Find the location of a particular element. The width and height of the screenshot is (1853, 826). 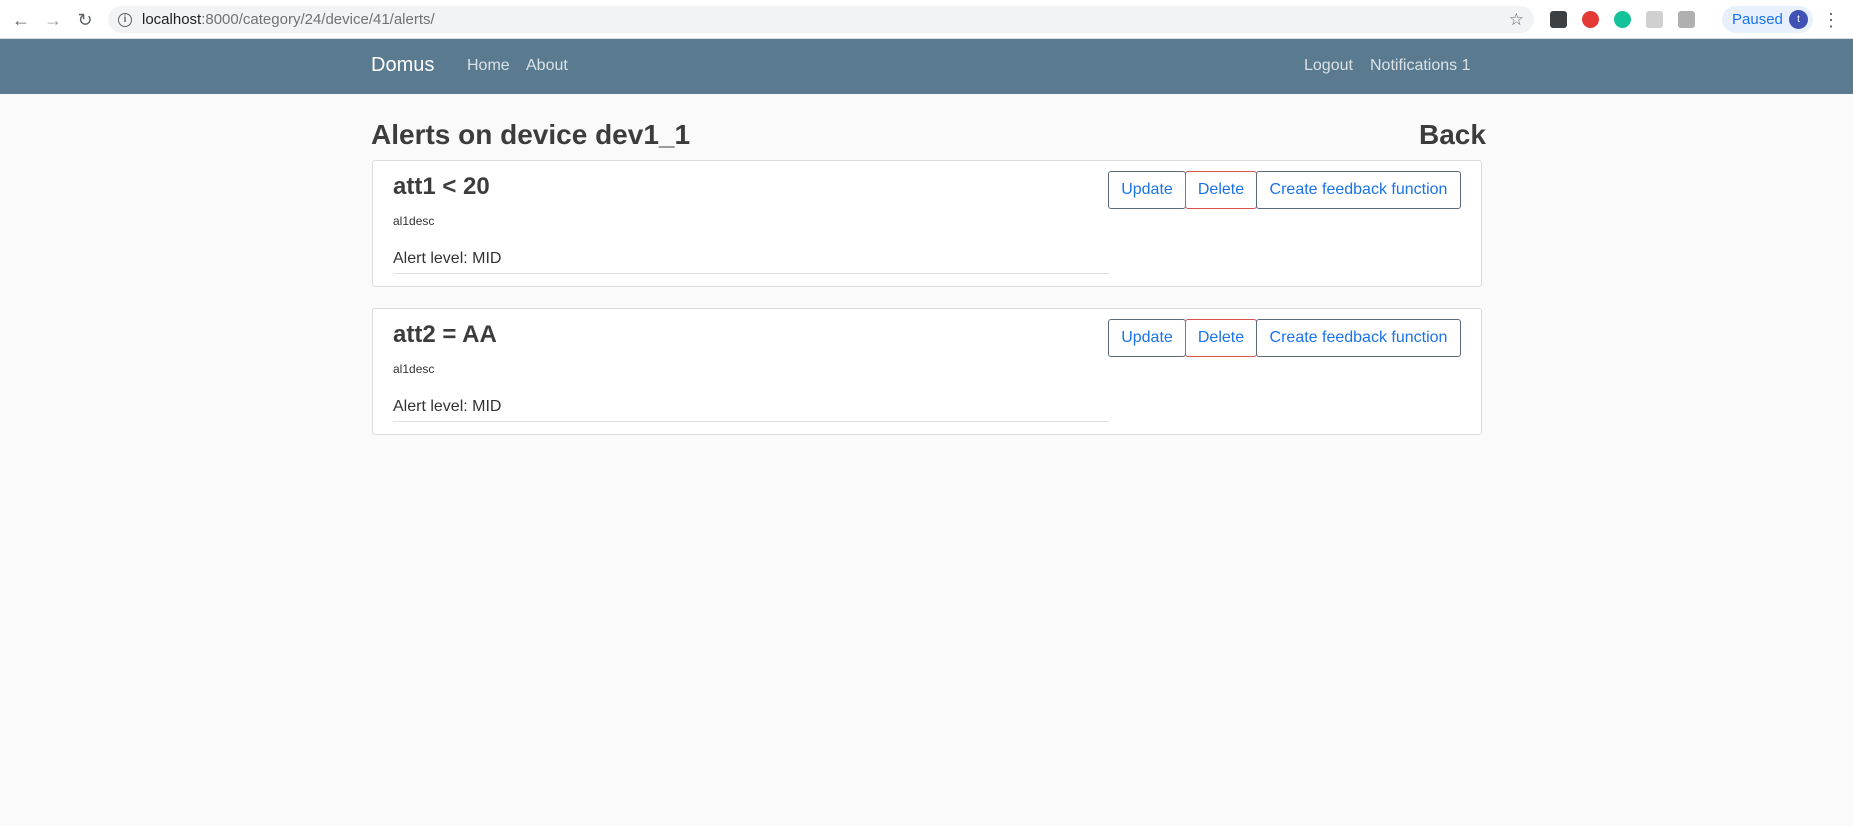

info-icon: i is located at coordinates (125, 19).